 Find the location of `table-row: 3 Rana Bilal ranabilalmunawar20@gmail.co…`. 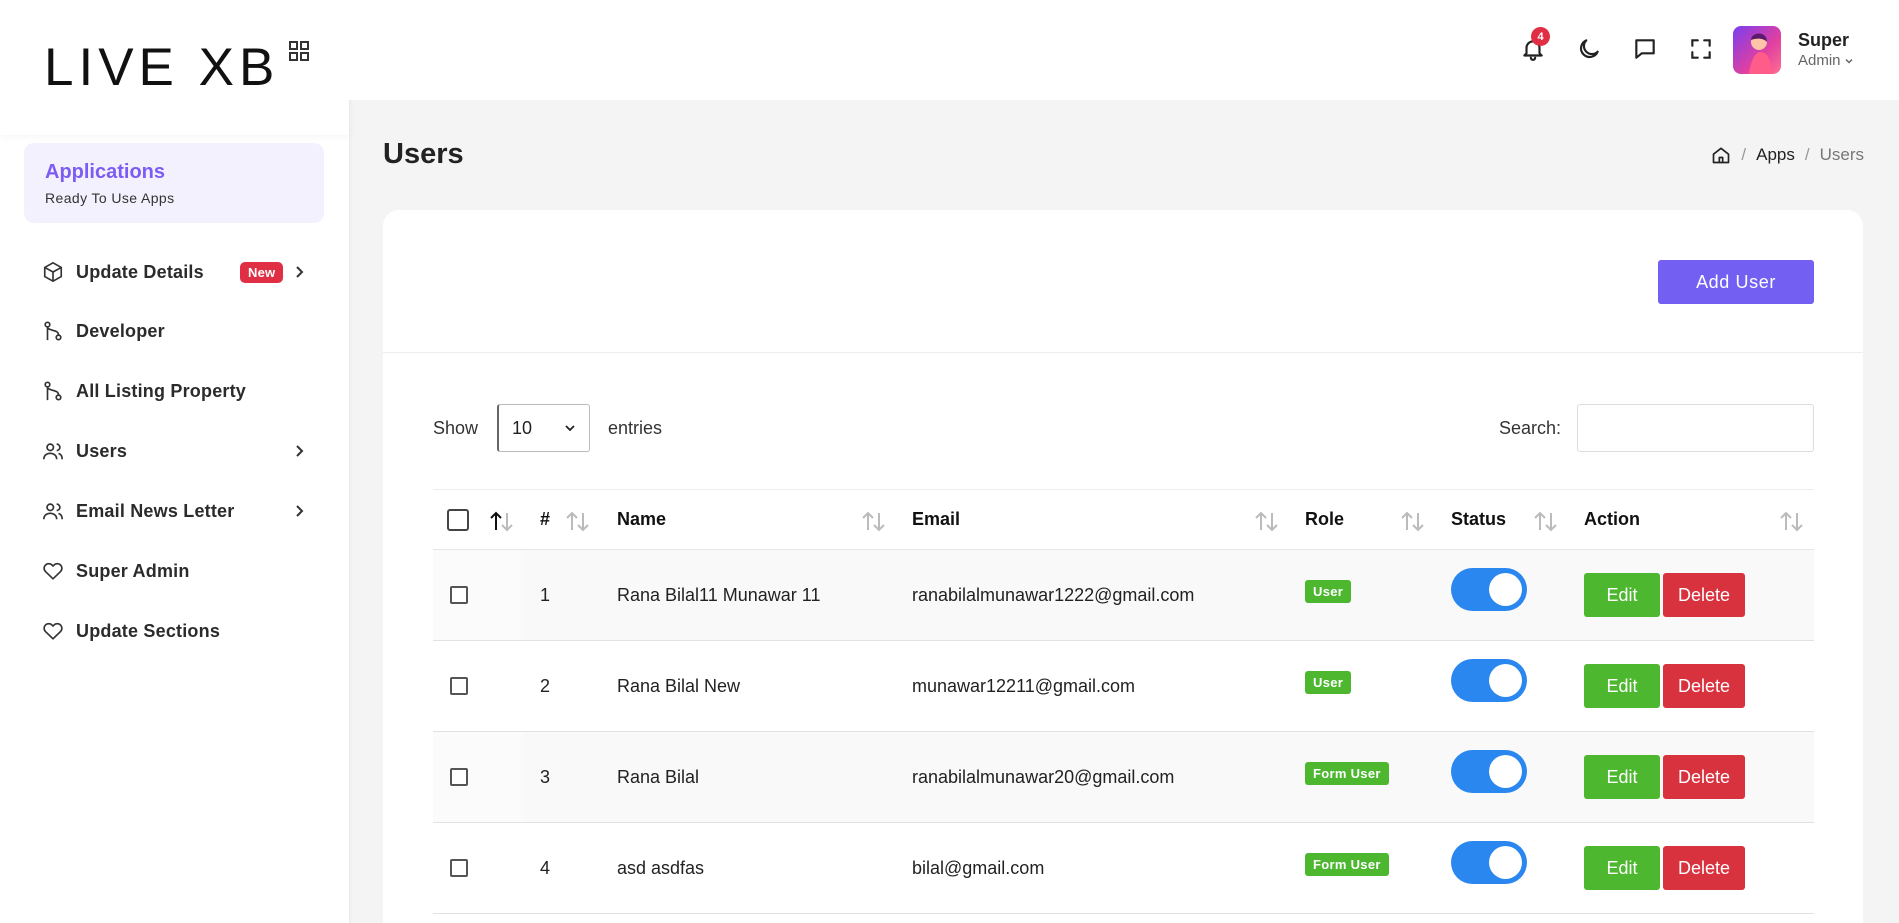

table-row: 3 Rana Bilal ranabilalmunawar20@gmail.co… is located at coordinates (1123, 777).